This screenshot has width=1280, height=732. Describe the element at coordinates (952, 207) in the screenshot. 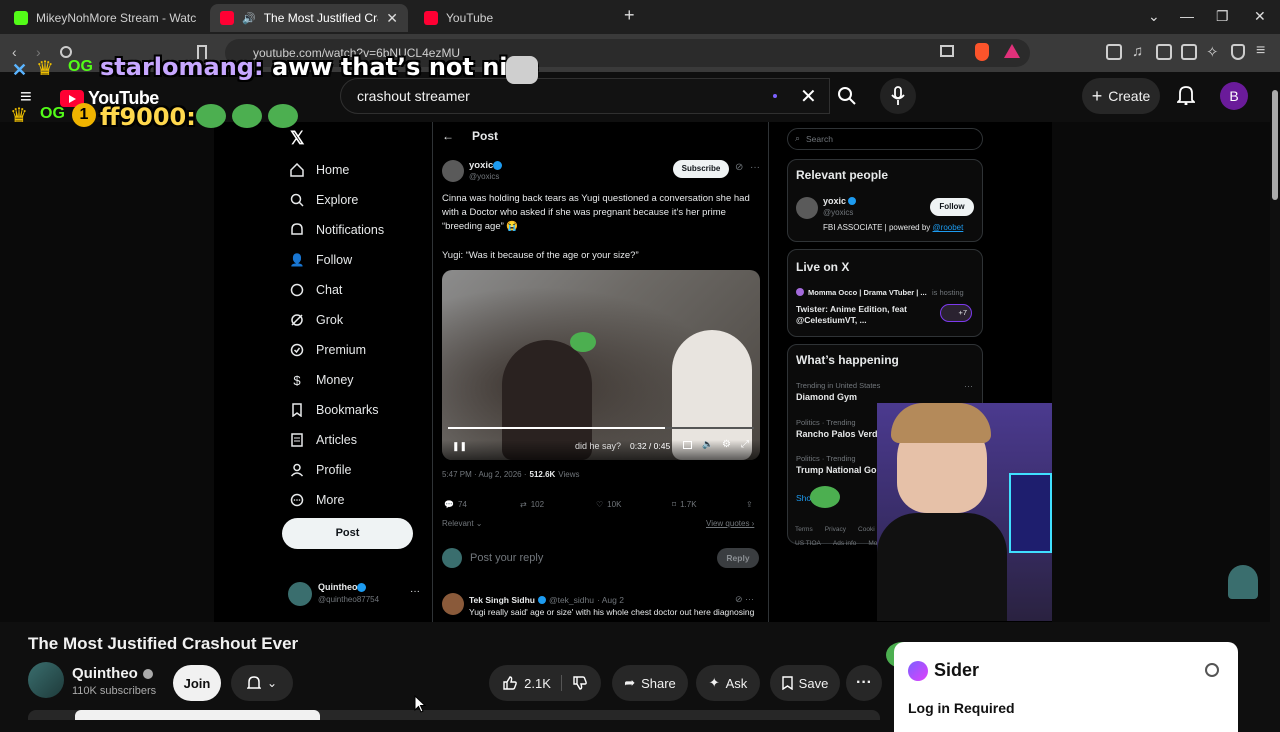

I see `follow-button: Follow` at that location.